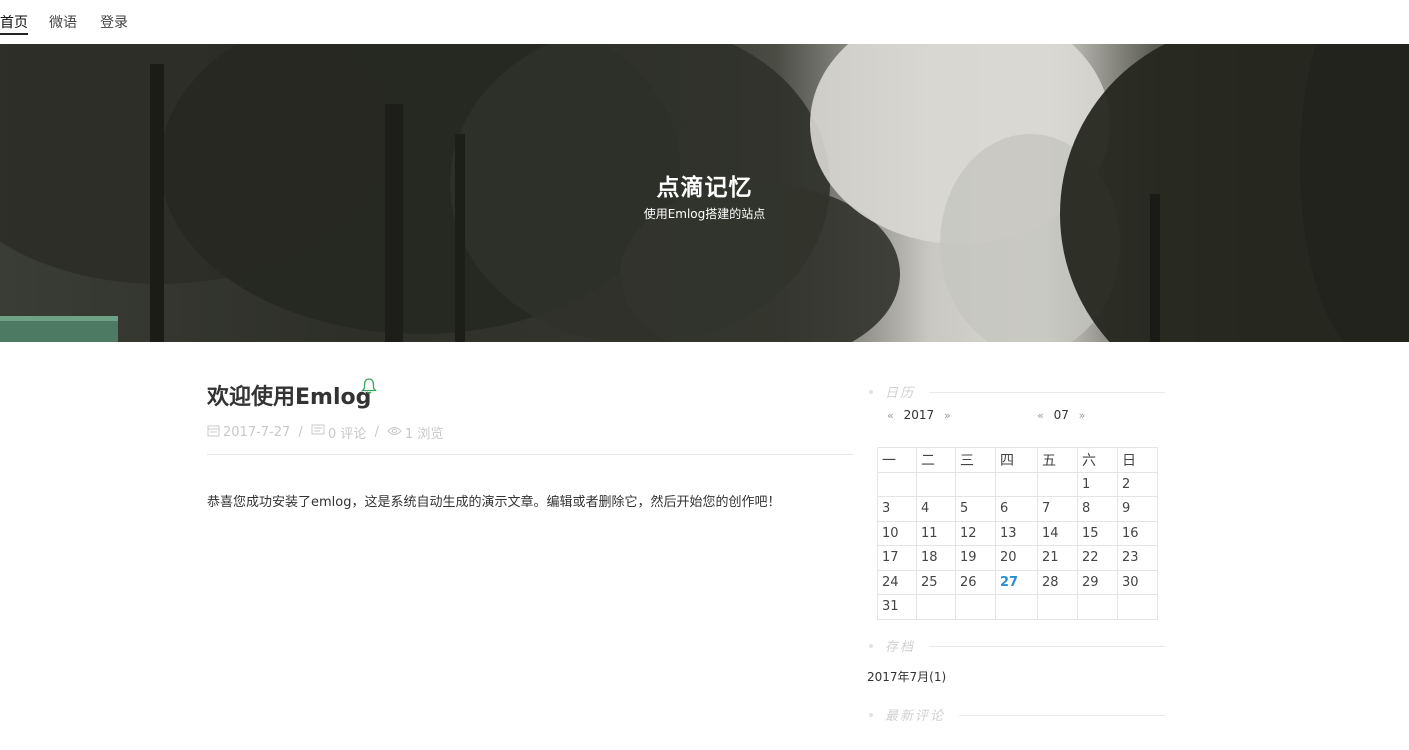 This screenshot has width=1409, height=750. What do you see at coordinates (704, 214) in the screenshot?
I see `site-subtitle: 使用Emlog搭建的站点` at bounding box center [704, 214].